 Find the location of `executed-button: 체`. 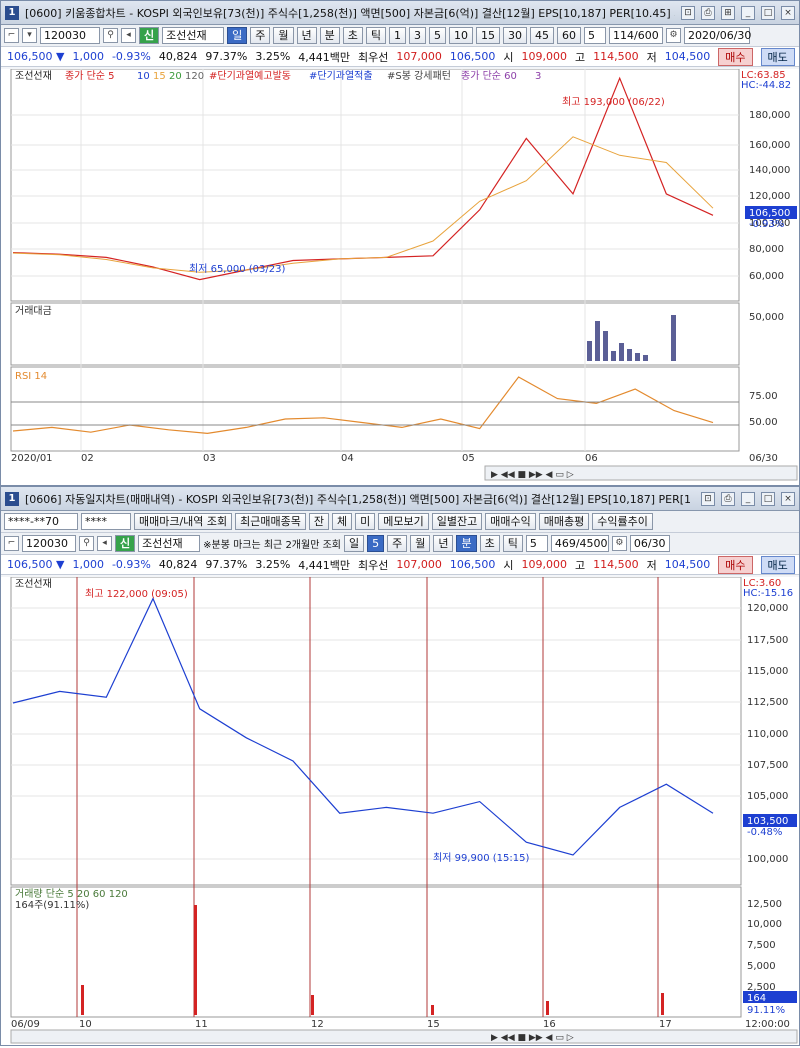

executed-button: 체 is located at coordinates (342, 521).